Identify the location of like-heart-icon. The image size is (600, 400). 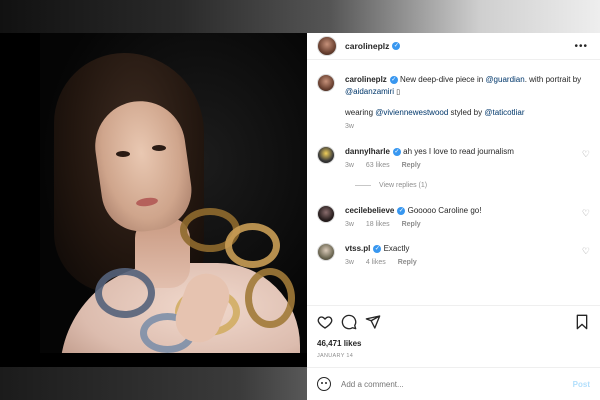
(325, 322).